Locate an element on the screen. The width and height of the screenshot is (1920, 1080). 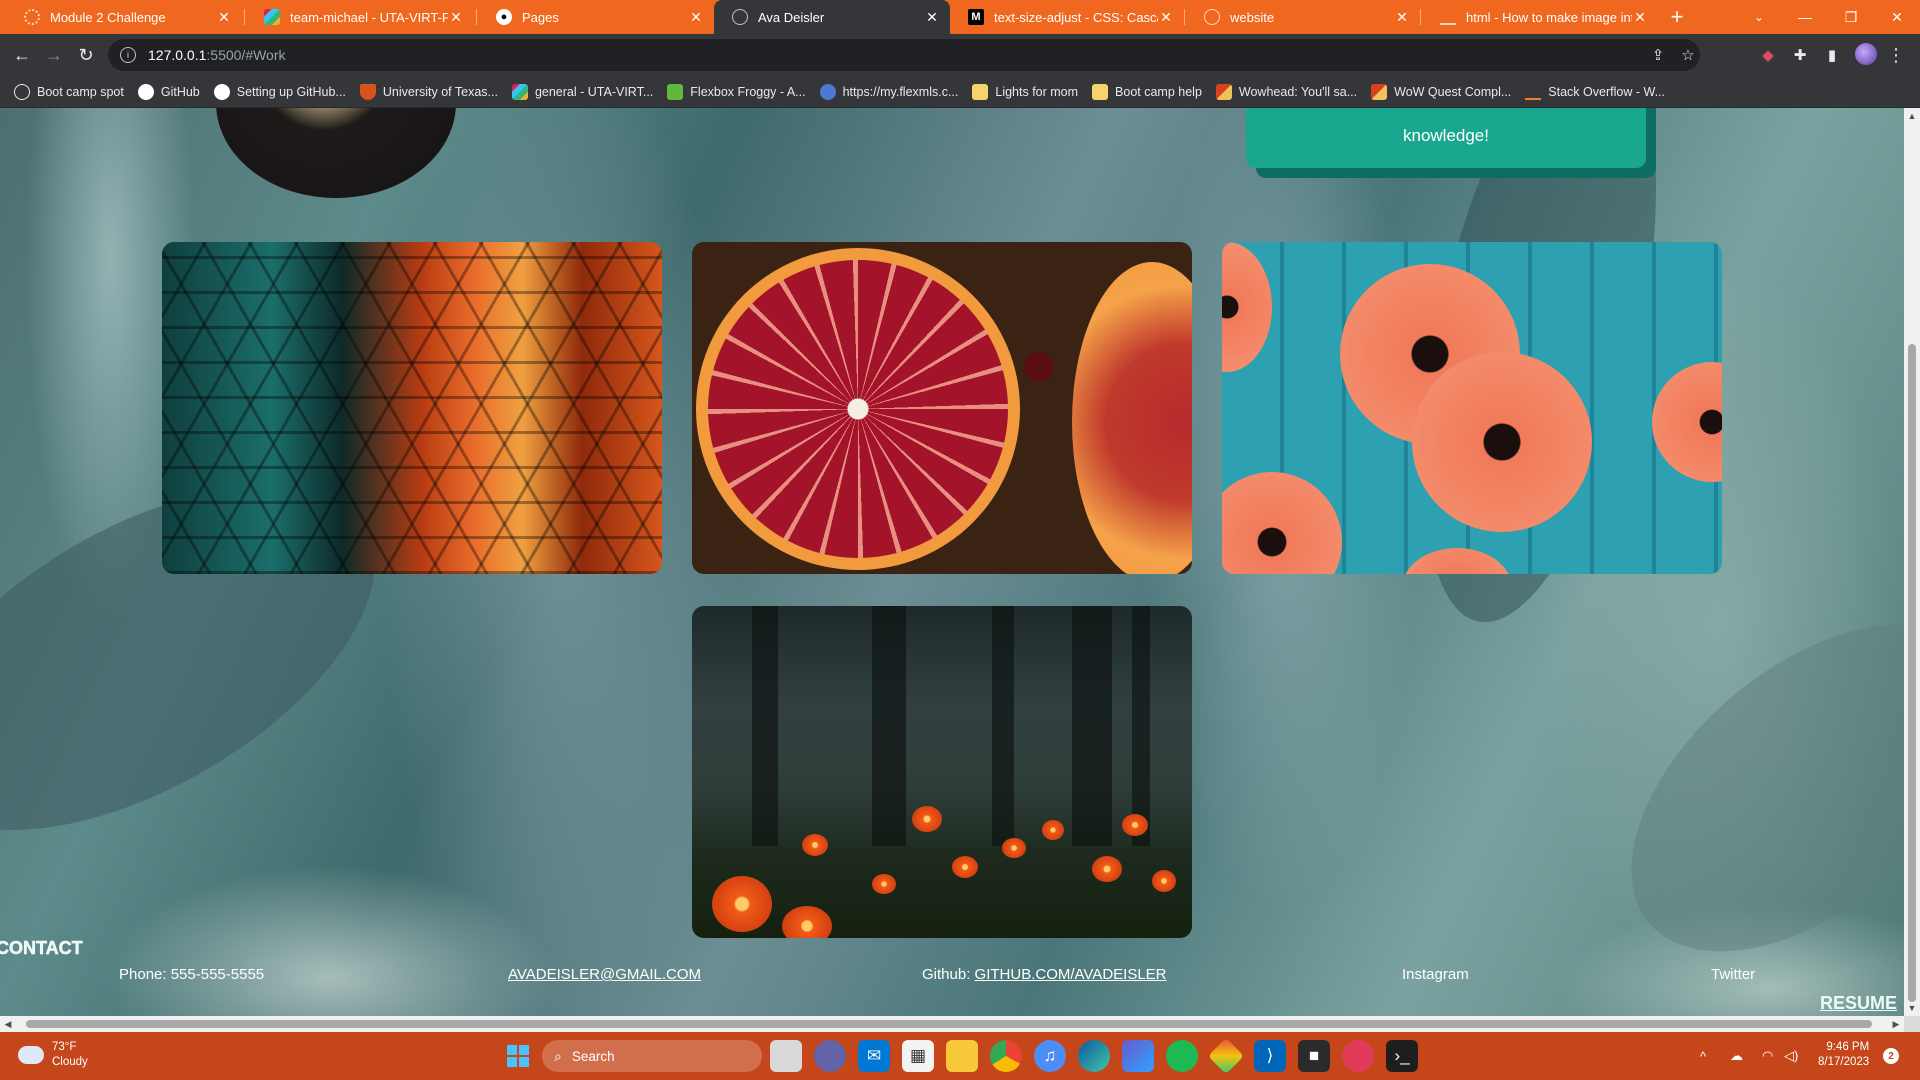
scroll-down-arrow-icon: ▼ is located at coordinates (1912, 1008).